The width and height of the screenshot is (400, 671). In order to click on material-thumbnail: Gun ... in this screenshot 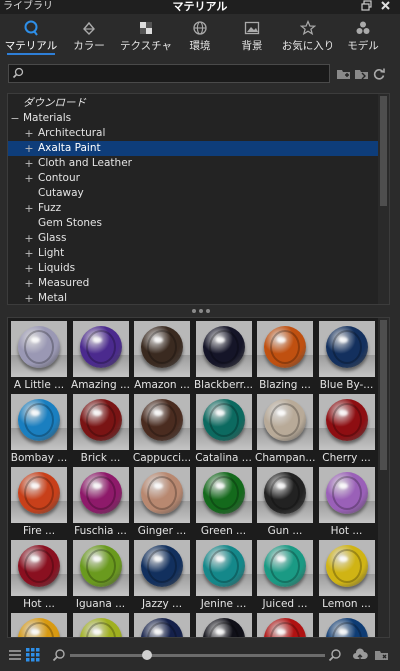, I will do `click(285, 501)`.